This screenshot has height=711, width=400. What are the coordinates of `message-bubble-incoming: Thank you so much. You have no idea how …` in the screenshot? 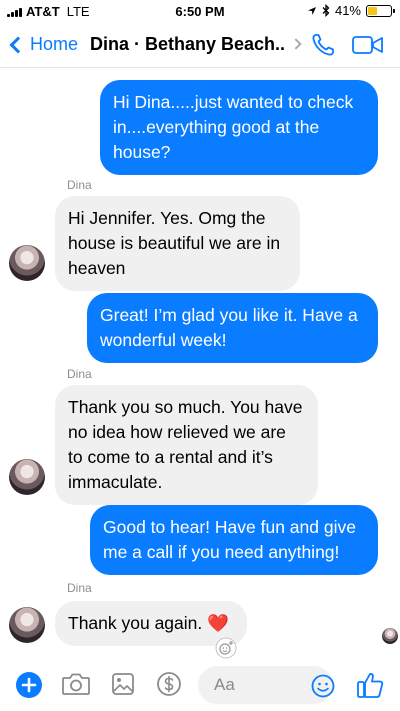 It's located at (186, 445).